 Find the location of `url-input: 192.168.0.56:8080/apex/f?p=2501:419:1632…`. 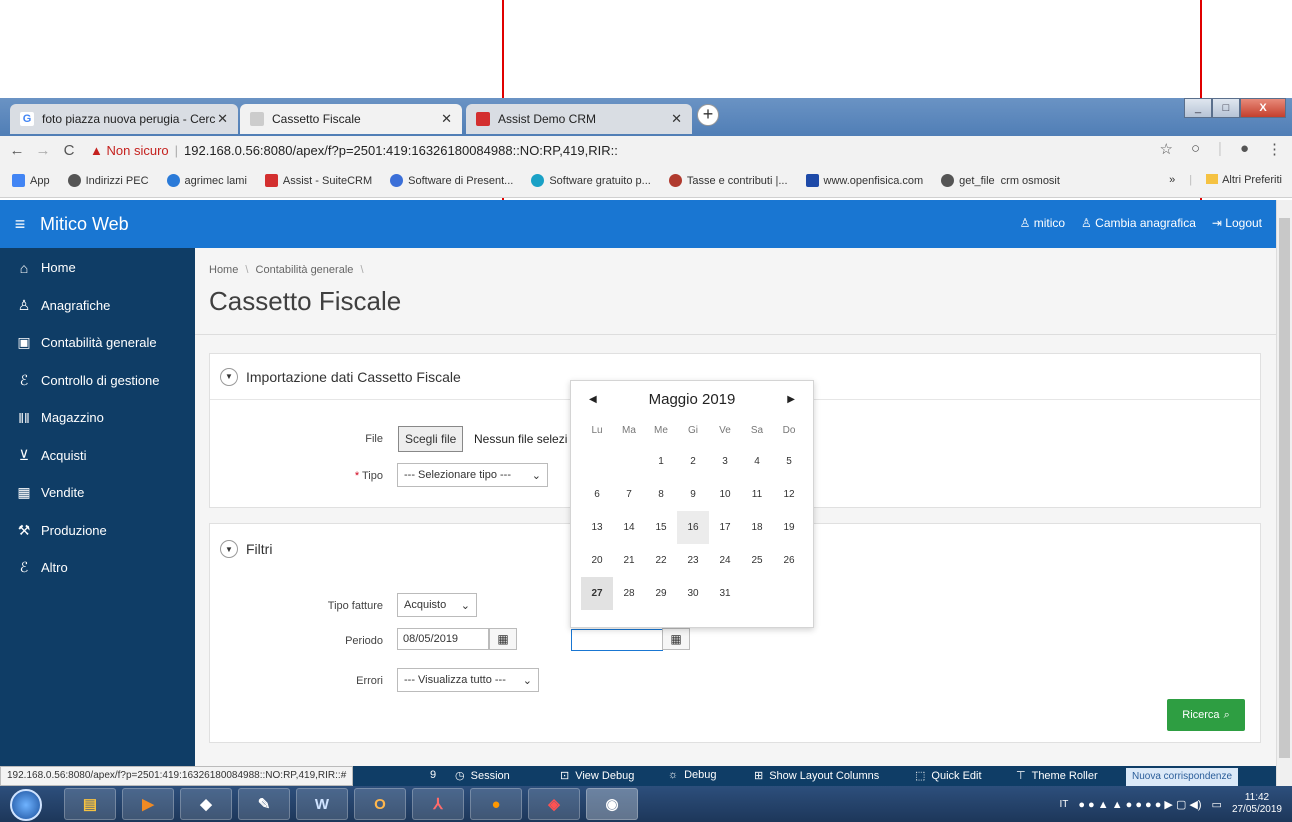

url-input: 192.168.0.56:8080/apex/f?p=2501:419:1632… is located at coordinates (401, 150).